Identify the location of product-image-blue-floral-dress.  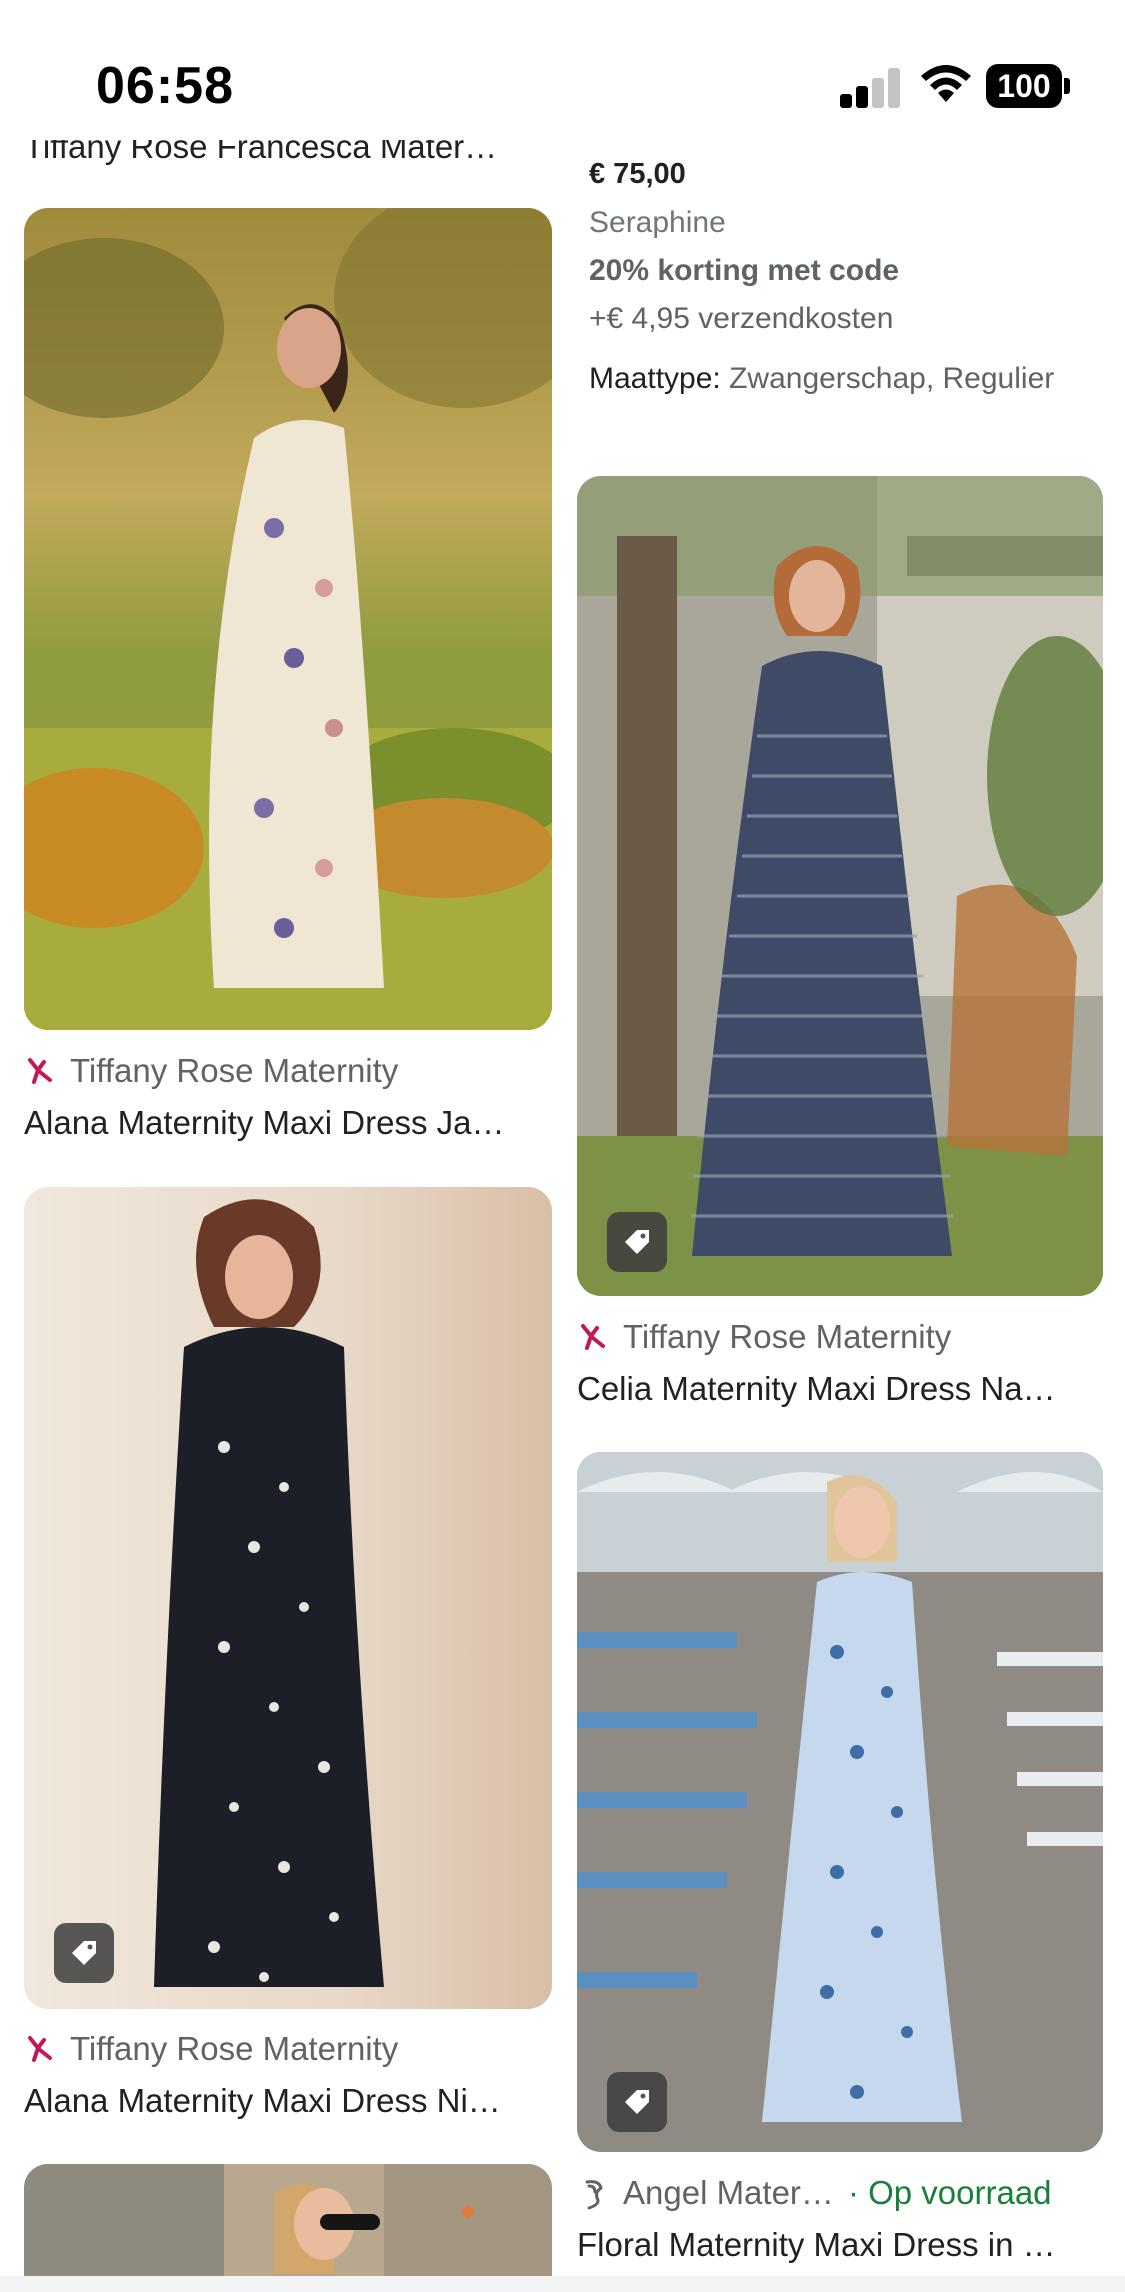
(840, 1802).